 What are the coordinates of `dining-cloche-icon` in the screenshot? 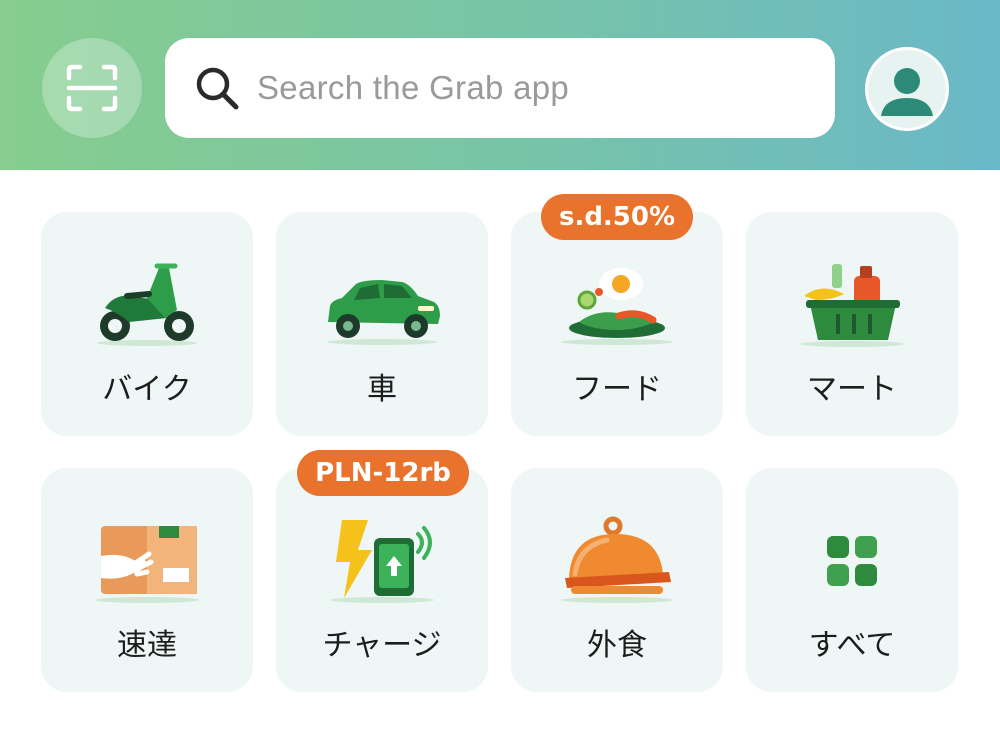 It's located at (617, 559).